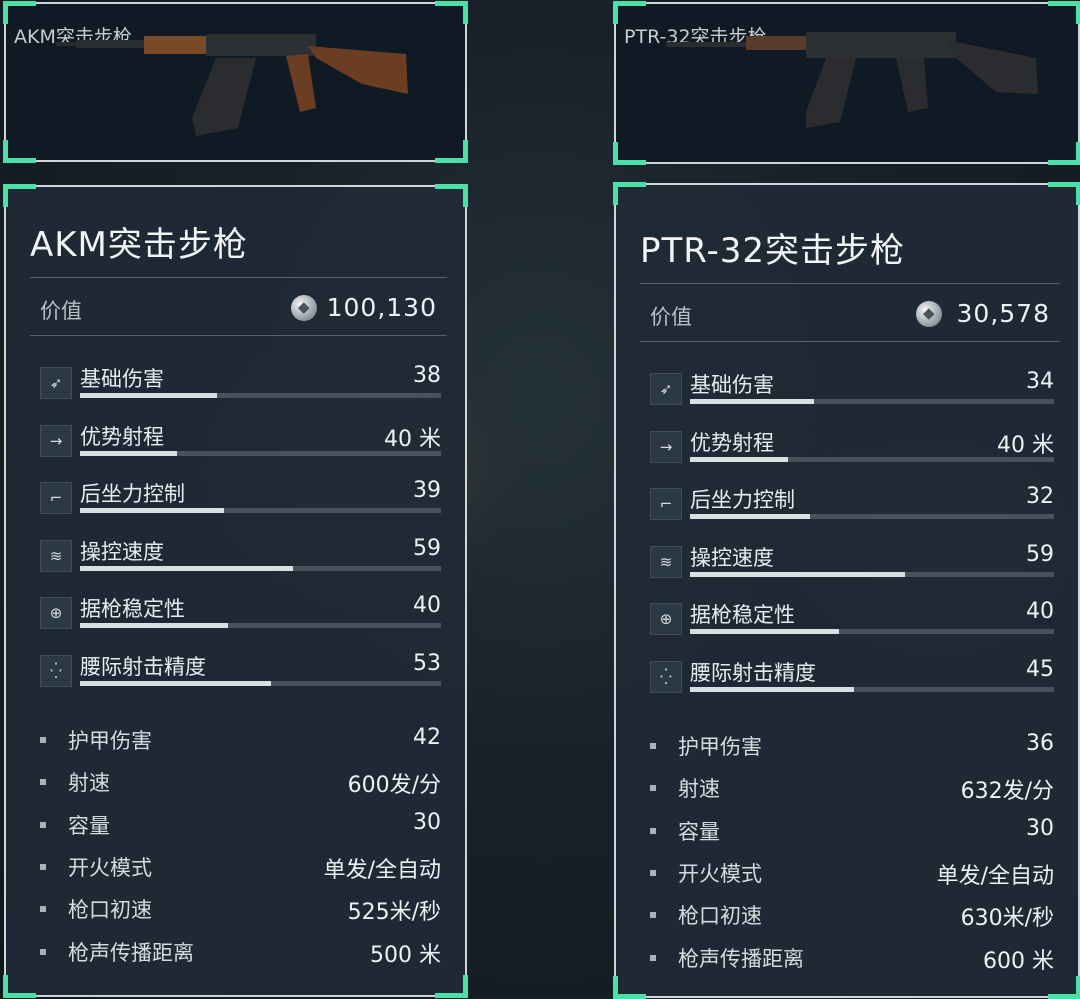 Image resolution: width=1080 pixels, height=999 pixels. Describe the element at coordinates (122, 551) in the screenshot. I see `stat-label: 操控速度` at that location.